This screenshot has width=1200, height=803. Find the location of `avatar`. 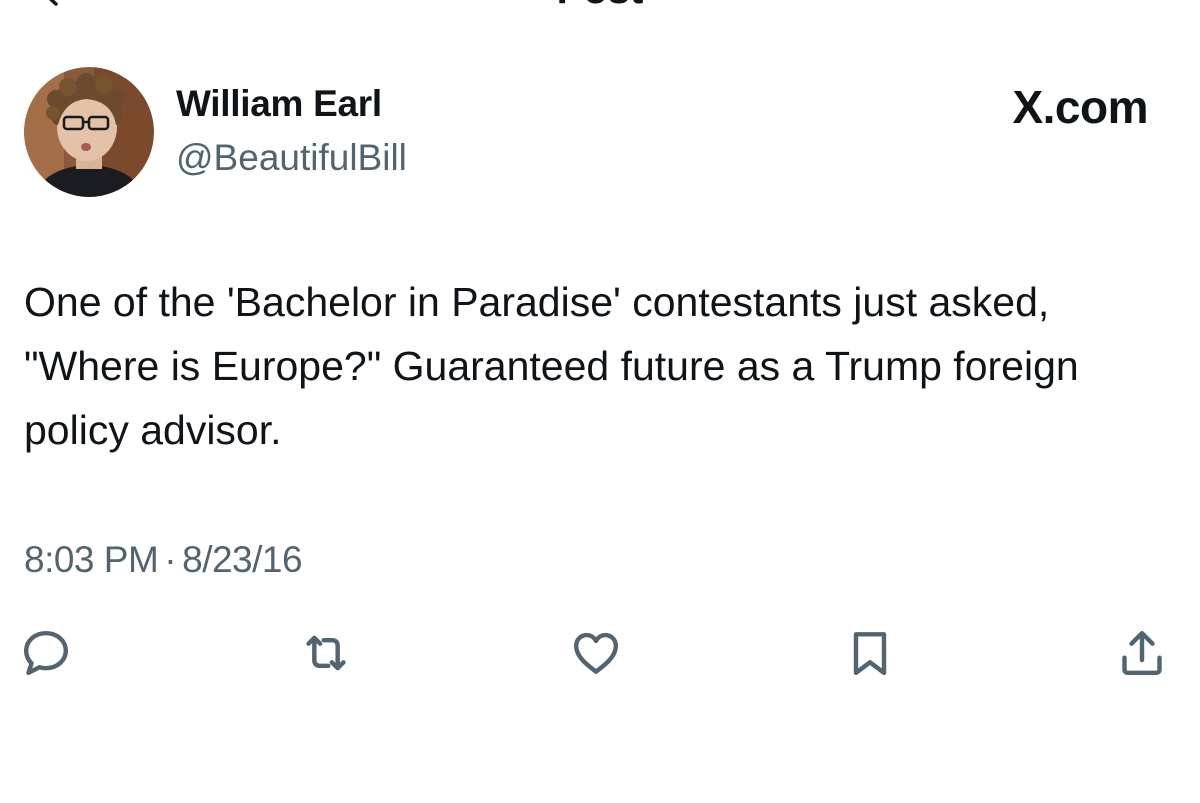

avatar is located at coordinates (89, 132).